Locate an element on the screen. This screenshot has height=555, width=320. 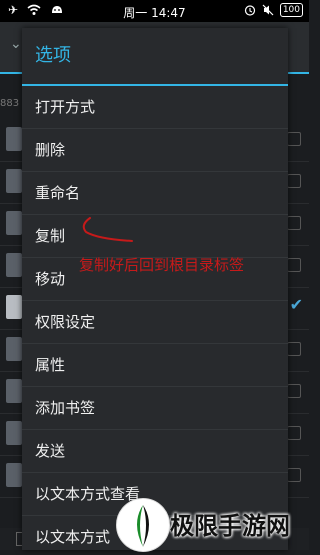
menu-item-properties: 属性 is located at coordinates (155, 365).